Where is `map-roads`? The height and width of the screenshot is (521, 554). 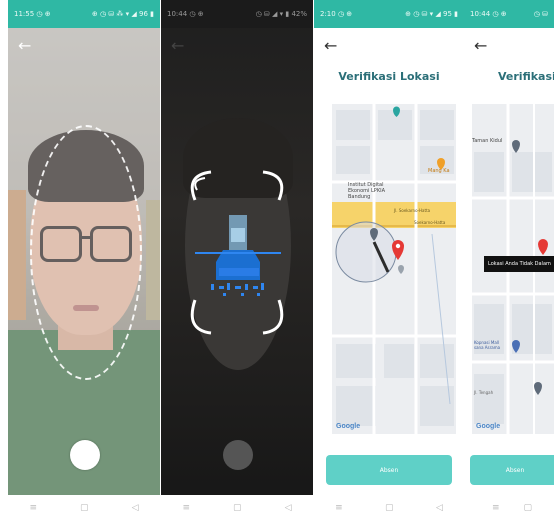
map-roads is located at coordinates (394, 269).